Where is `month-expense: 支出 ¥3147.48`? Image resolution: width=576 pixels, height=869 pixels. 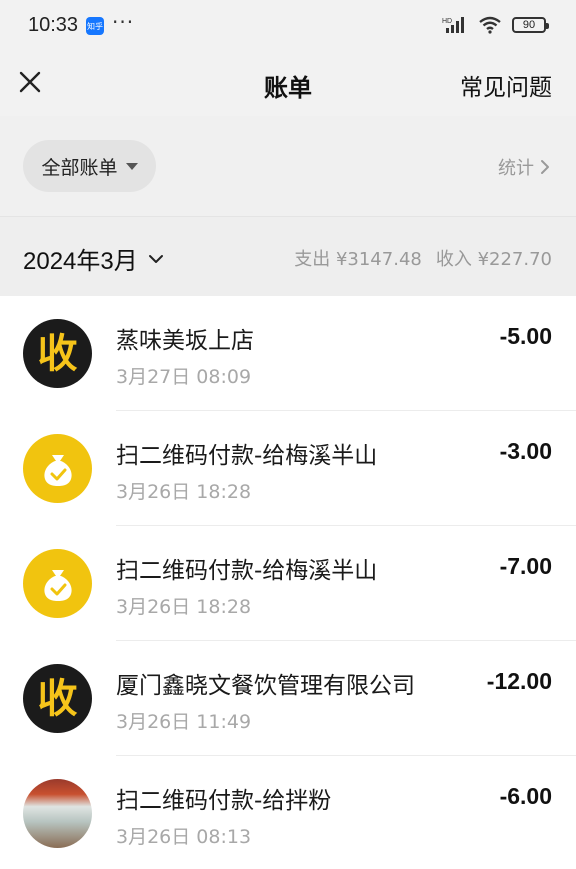
month-expense: 支出 ¥3147.48 is located at coordinates (358, 259).